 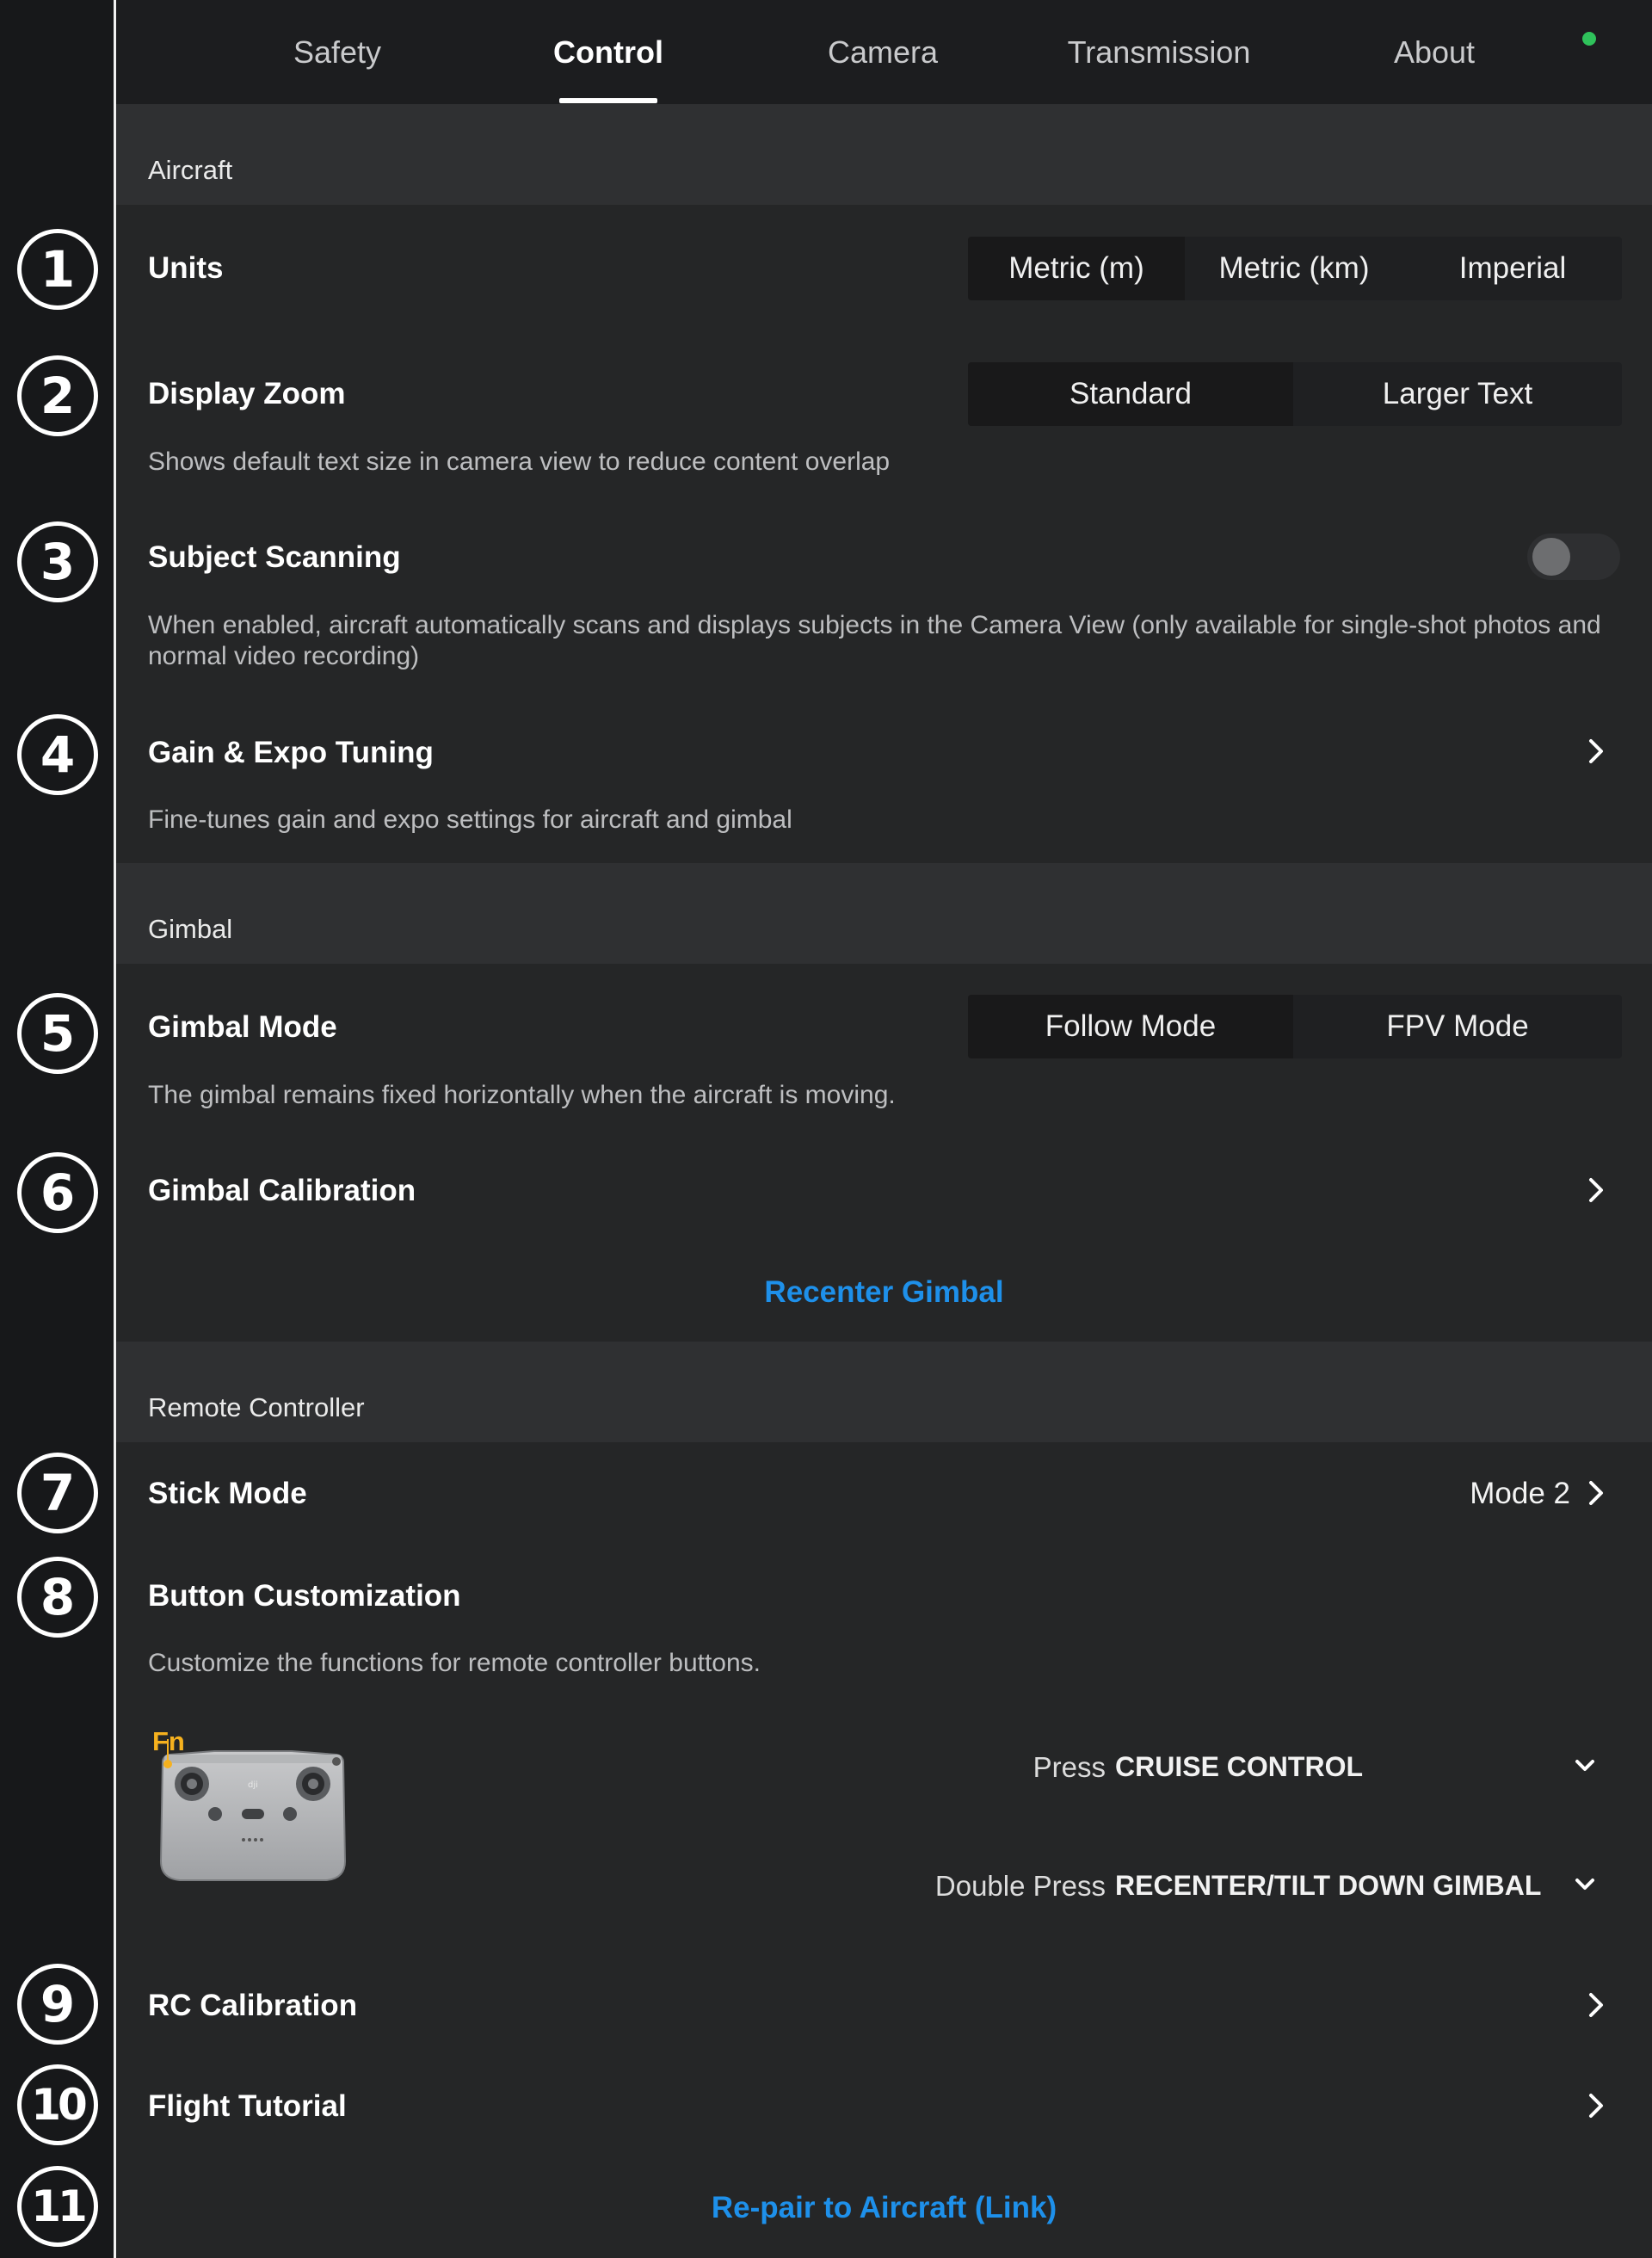 I want to click on svg-text: dji, so click(x=253, y=1785).